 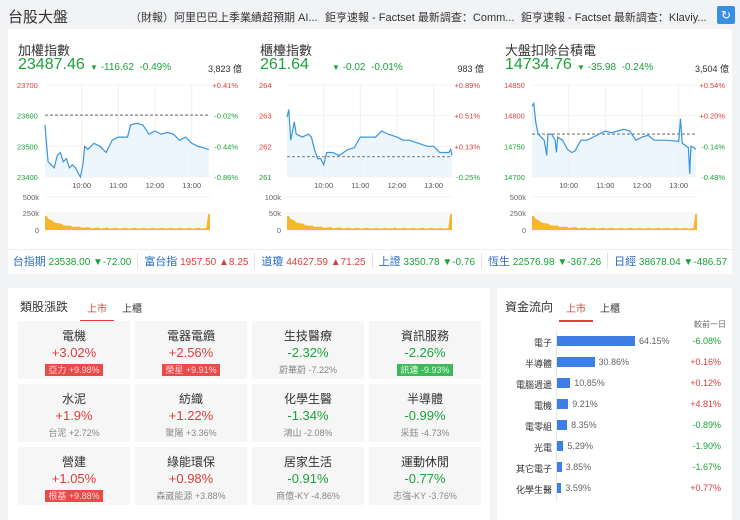 I want to click on refresh-icon: ↻, so click(x=726, y=15).